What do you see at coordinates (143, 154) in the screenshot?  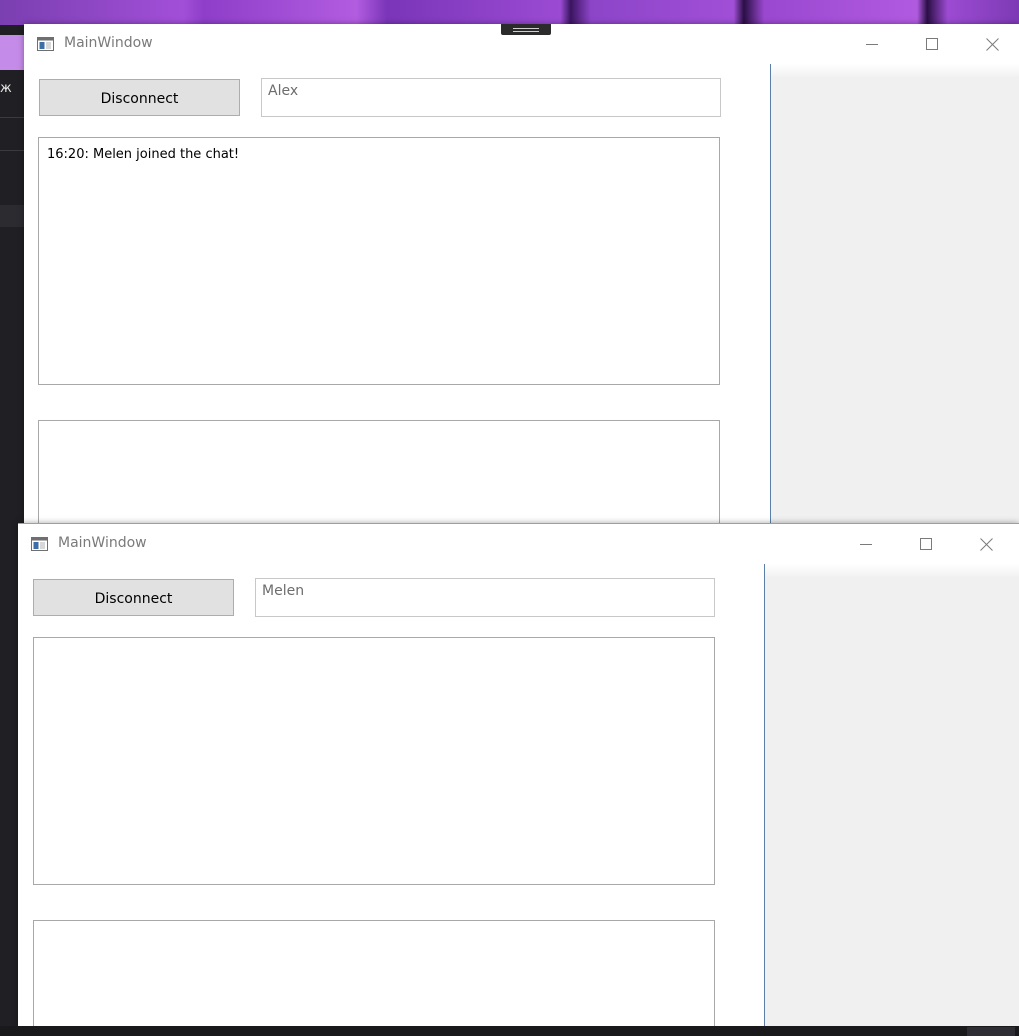 I see `chat-message: 16:20: Melen joined the chat!` at bounding box center [143, 154].